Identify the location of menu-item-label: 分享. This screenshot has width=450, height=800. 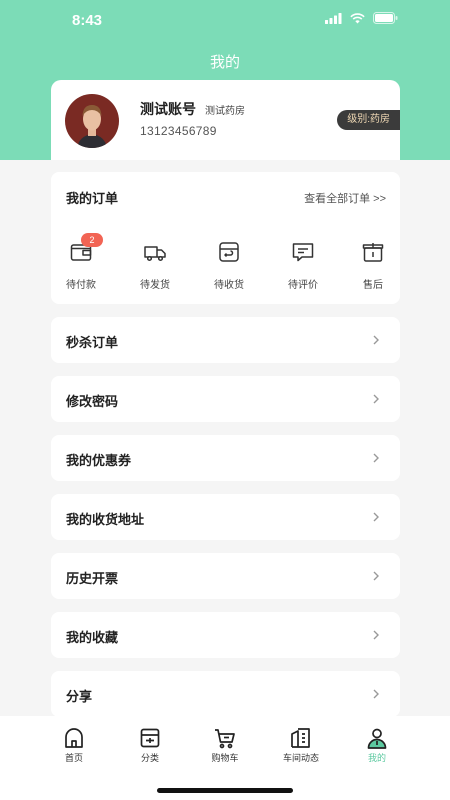
(79, 696).